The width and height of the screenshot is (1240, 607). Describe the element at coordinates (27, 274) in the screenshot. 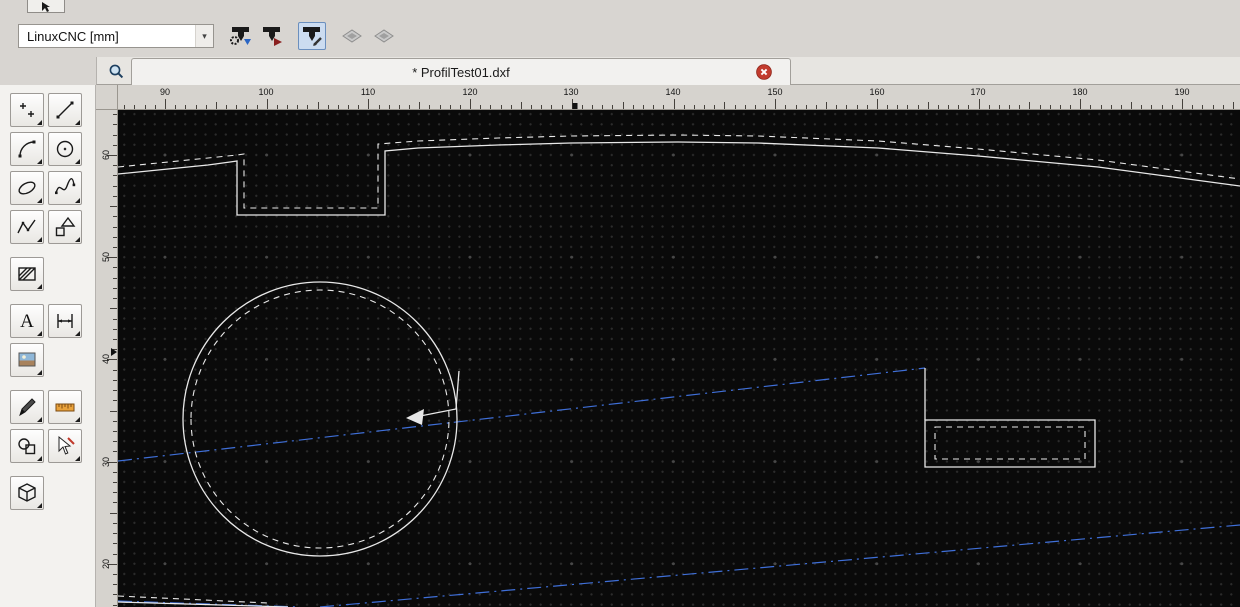

I see `hatch-tool-button` at that location.